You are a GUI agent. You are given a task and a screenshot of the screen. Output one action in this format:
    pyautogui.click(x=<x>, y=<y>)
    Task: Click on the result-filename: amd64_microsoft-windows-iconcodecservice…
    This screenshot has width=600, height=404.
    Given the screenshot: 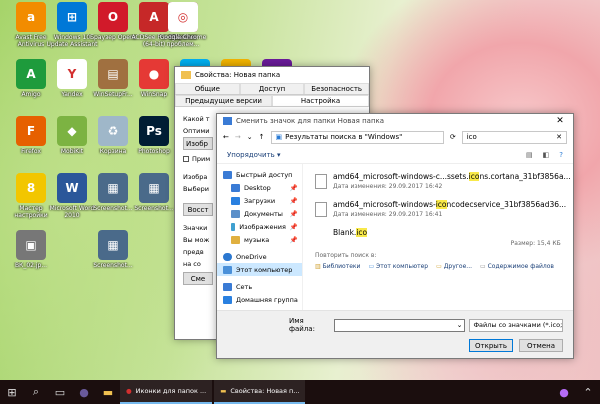 What is the action you would take?
    pyautogui.click(x=450, y=204)
    